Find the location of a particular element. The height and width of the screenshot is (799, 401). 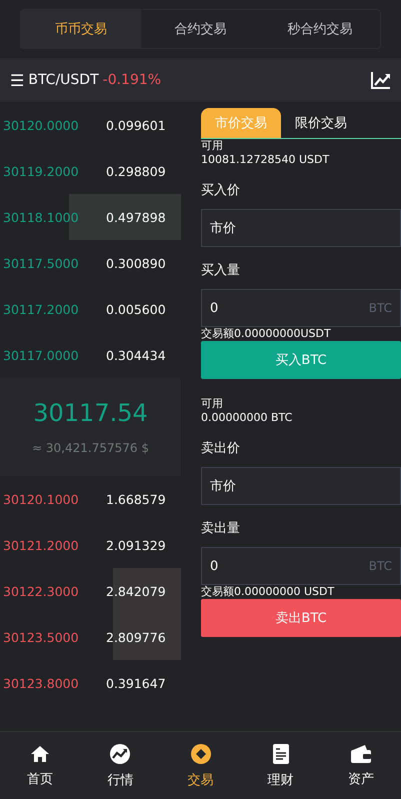

bid-amount: 0.099601 is located at coordinates (136, 125).